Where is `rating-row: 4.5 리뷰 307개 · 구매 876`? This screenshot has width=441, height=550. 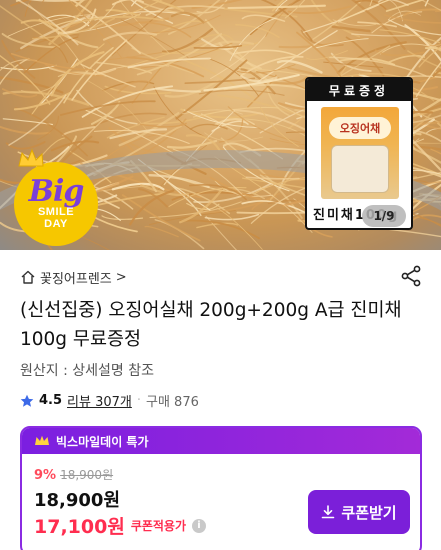
rating-row: 4.5 리뷰 307개 · 구매 876 is located at coordinates (109, 400).